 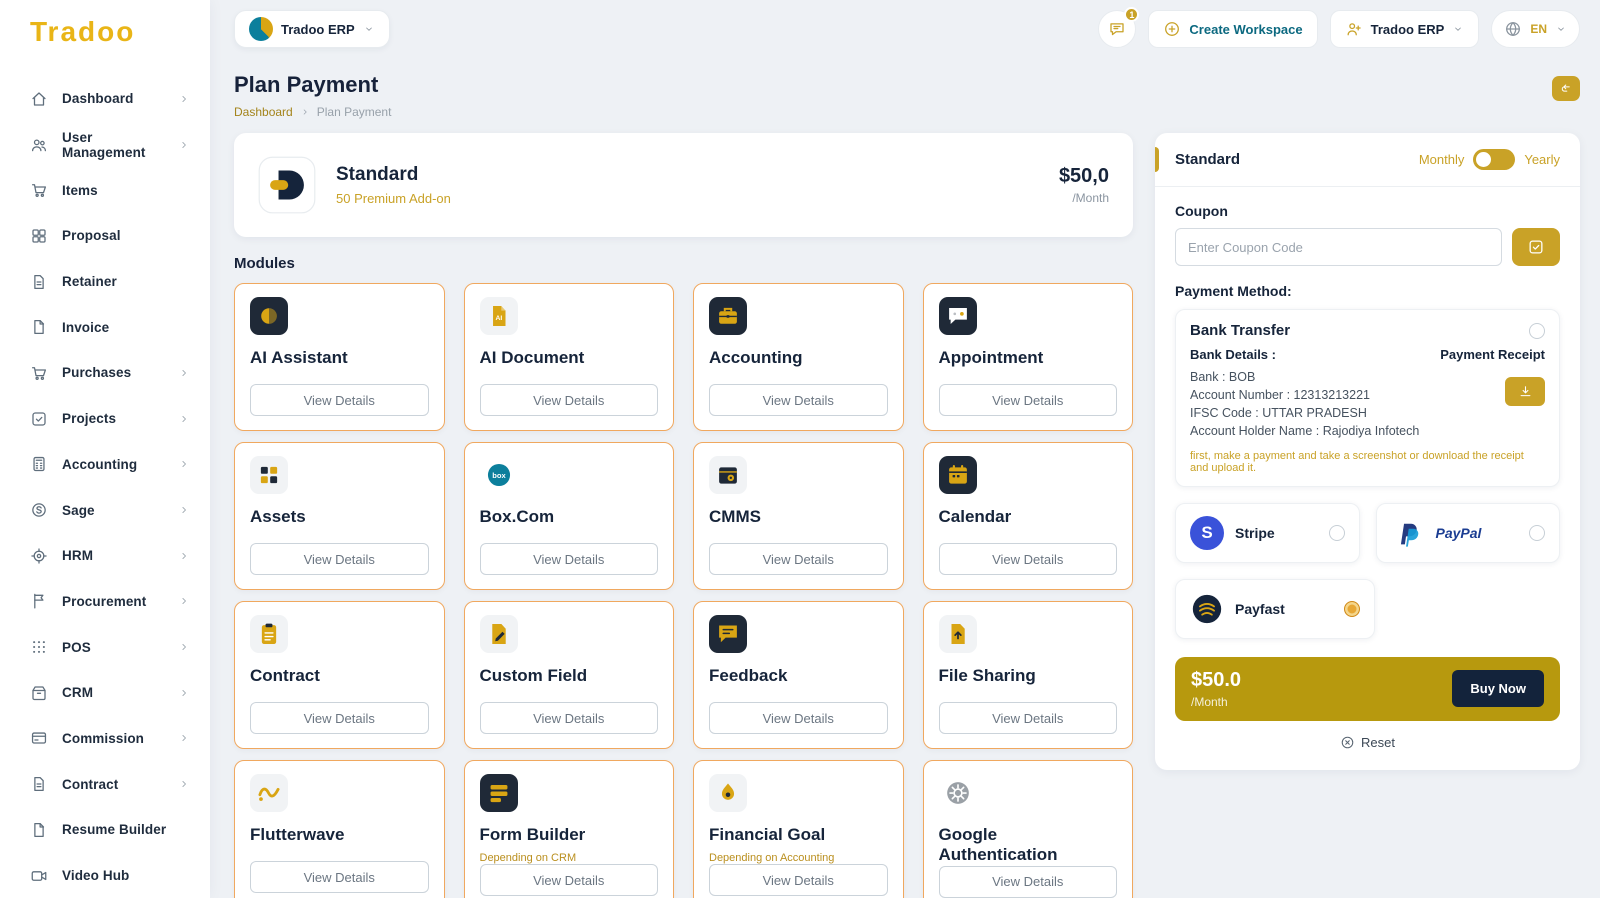 What do you see at coordinates (1467, 532) in the screenshot?
I see `paypal-card: PayPal` at bounding box center [1467, 532].